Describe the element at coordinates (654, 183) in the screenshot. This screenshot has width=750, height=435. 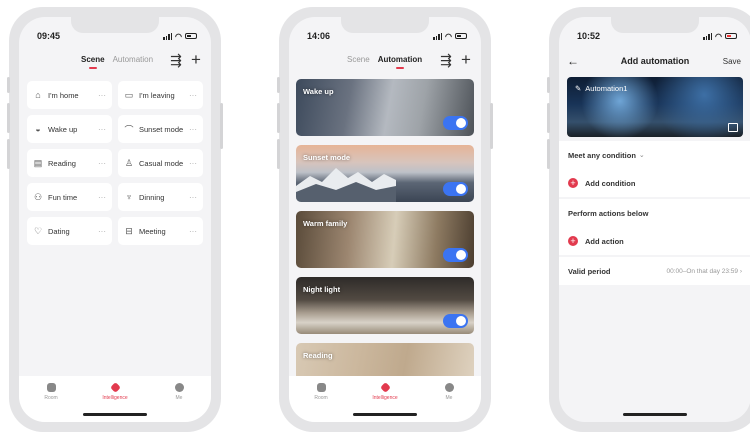
I see `add-condition-button: + Add condition` at that location.